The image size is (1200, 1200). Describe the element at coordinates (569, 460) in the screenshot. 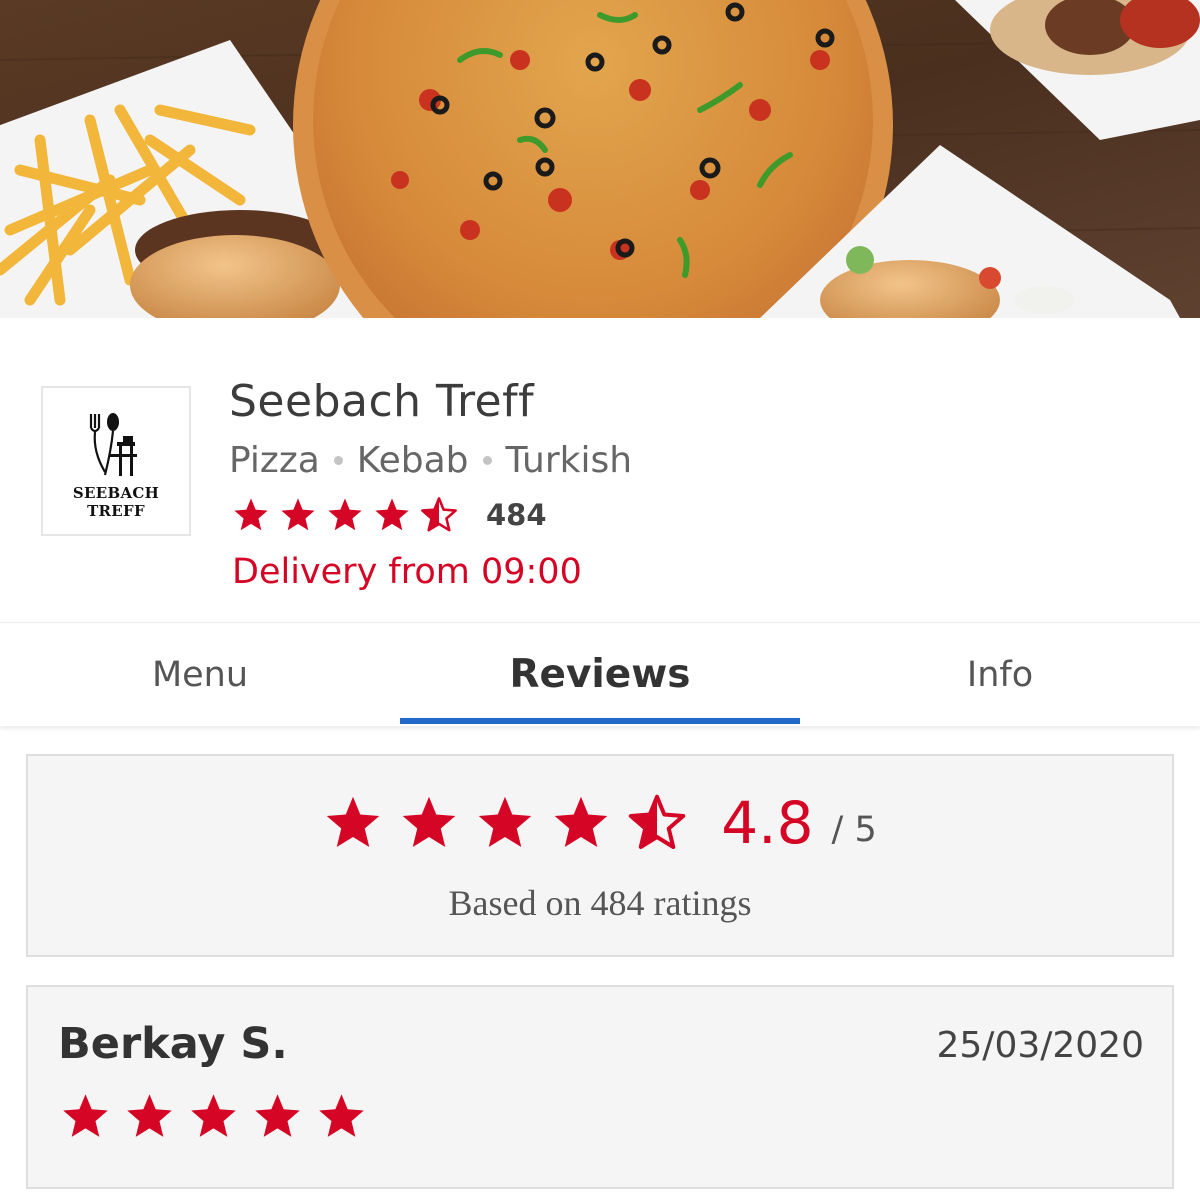

I see `cuisine-tag: Turkish` at that location.